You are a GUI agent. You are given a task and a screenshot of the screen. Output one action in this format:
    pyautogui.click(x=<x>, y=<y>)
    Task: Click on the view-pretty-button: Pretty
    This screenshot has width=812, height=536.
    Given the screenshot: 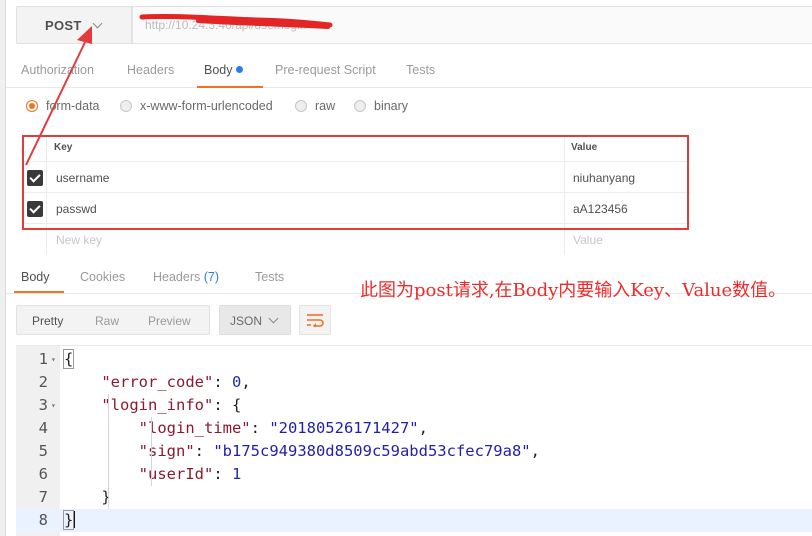 What is the action you would take?
    pyautogui.click(x=47, y=321)
    